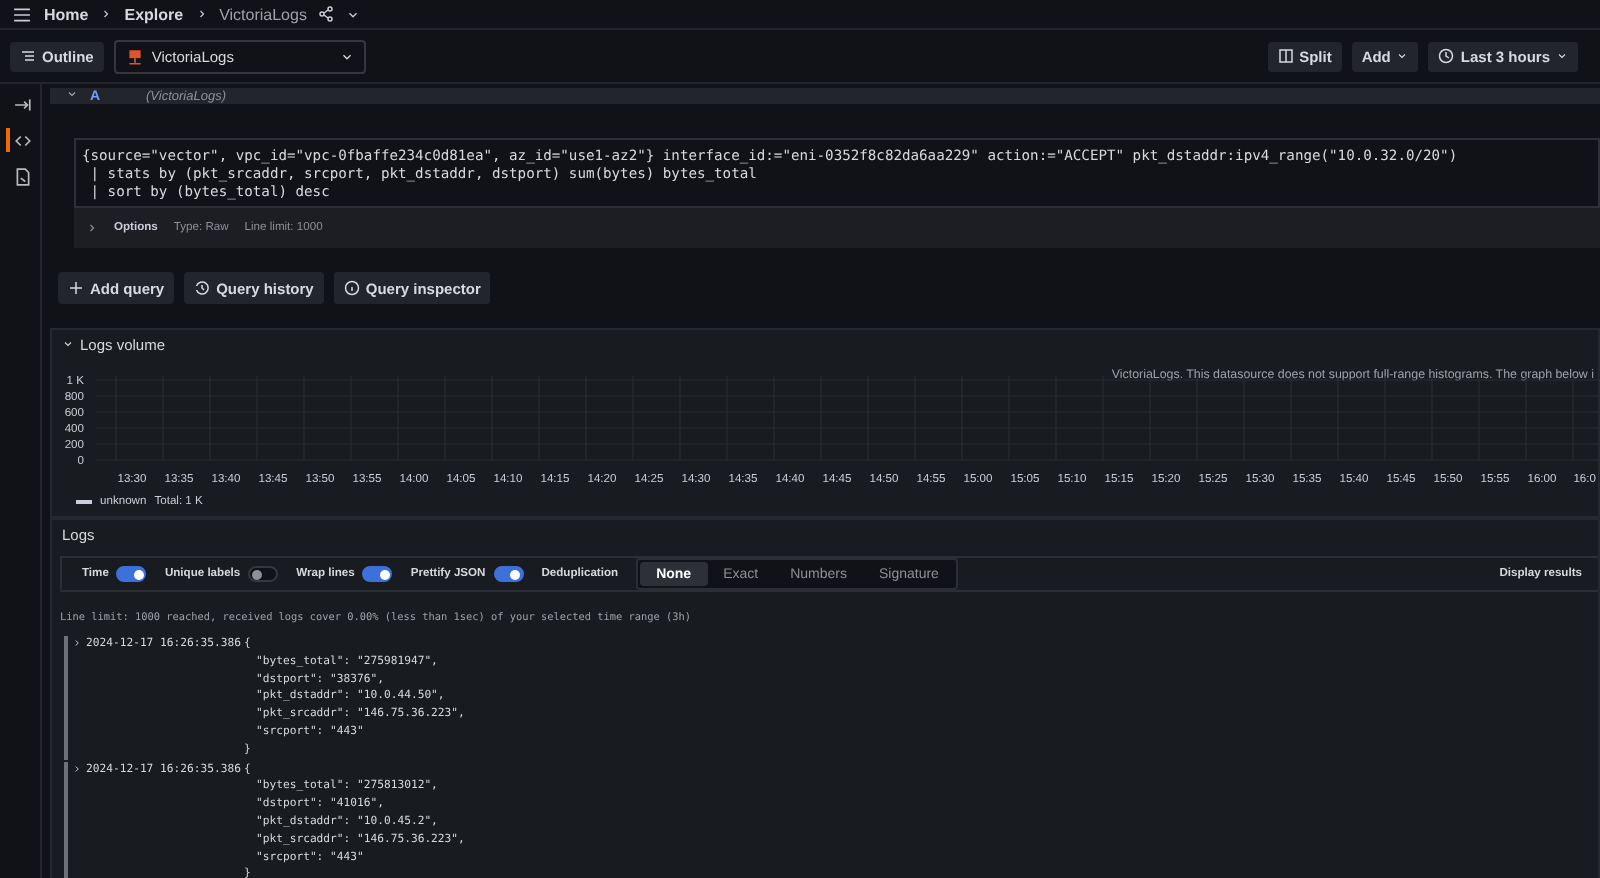  Describe the element at coordinates (66, 14) in the screenshot. I see `breadcrumb-link: Home` at that location.